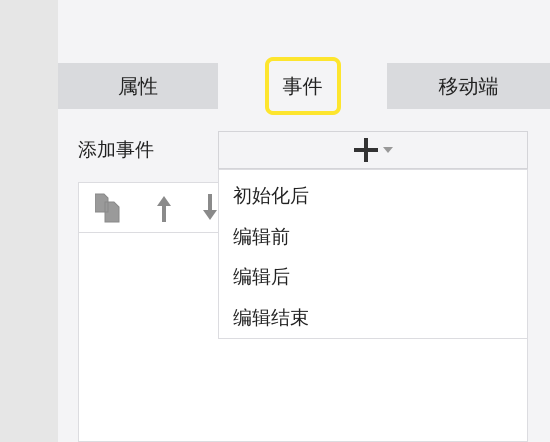 This screenshot has width=550, height=442. Describe the element at coordinates (116, 150) in the screenshot. I see `add-event-label: 添加事件` at that location.